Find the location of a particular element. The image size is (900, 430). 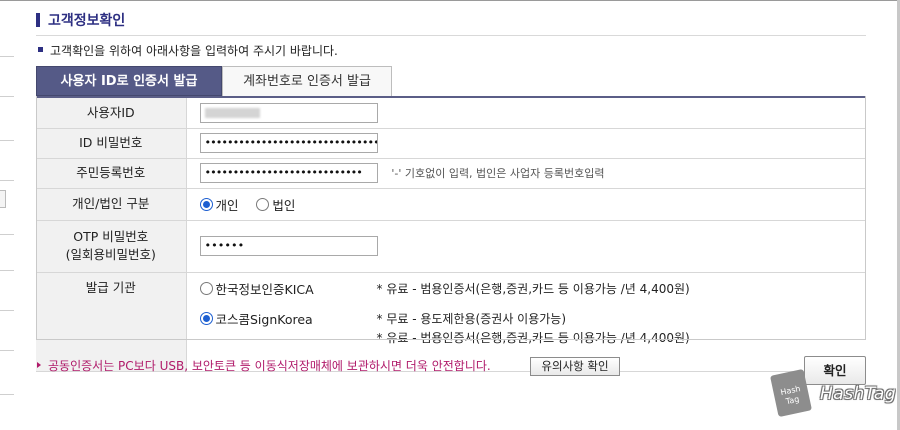

left-panel-edge is located at coordinates (7, 215).